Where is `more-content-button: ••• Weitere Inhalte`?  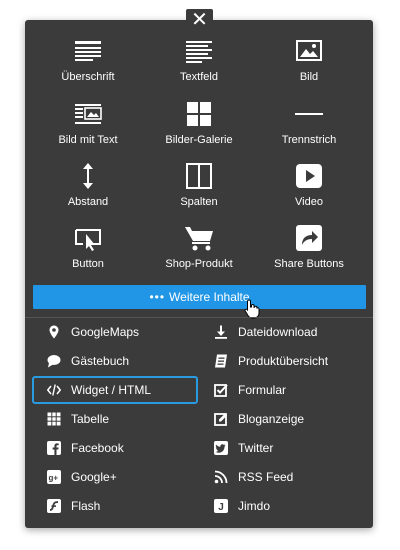
more-content-button: ••• Weitere Inhalte is located at coordinates (199, 297).